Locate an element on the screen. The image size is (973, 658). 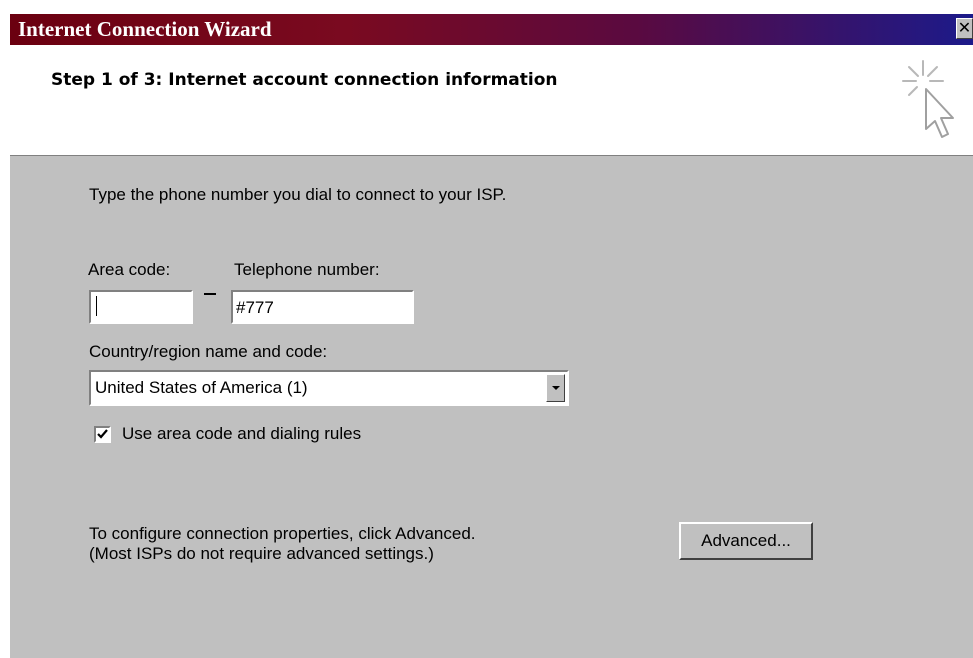
close-icon: ✕ is located at coordinates (964, 27).